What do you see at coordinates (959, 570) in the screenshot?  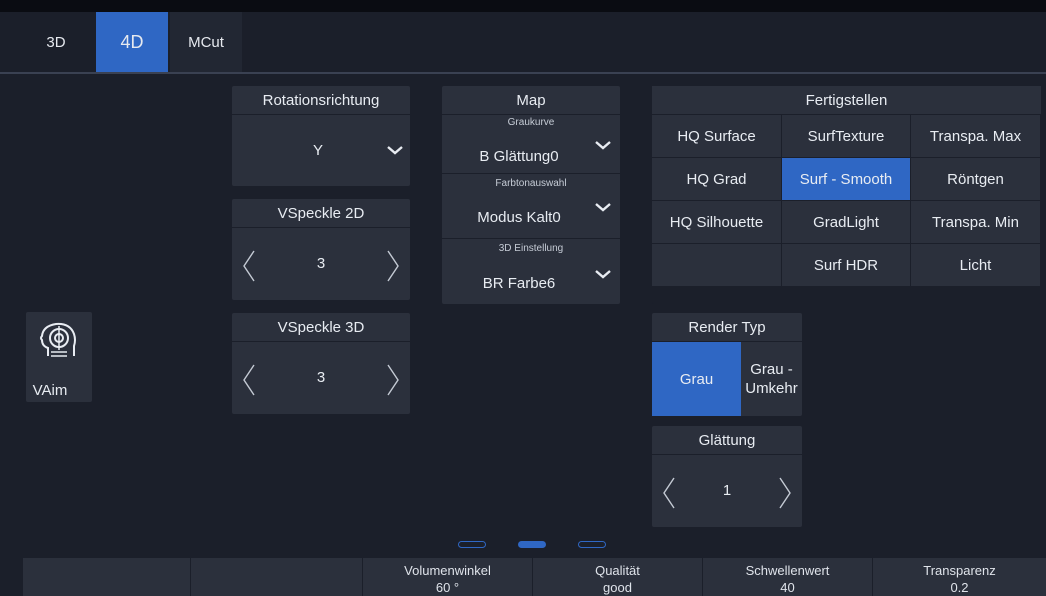 I see `footer-label: Transparenz` at bounding box center [959, 570].